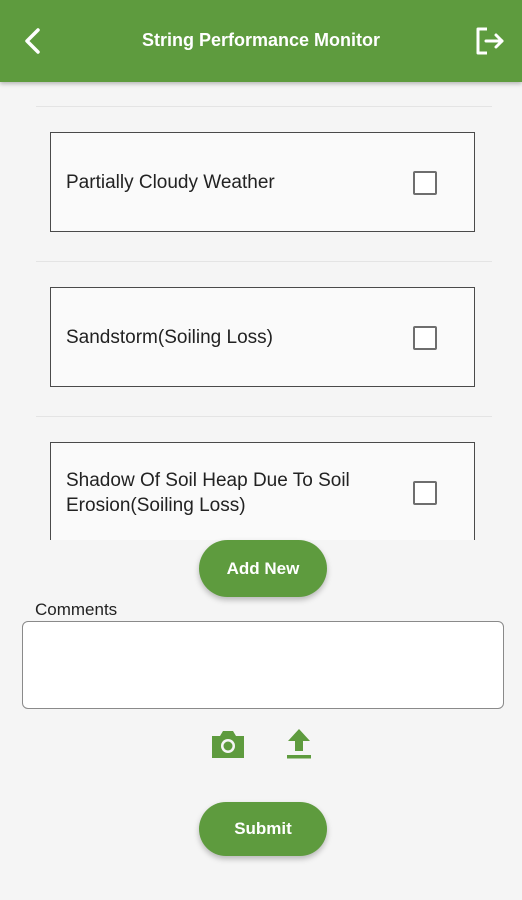 Image resolution: width=522 pixels, height=900 pixels. I want to click on upload-icon, so click(299, 744).